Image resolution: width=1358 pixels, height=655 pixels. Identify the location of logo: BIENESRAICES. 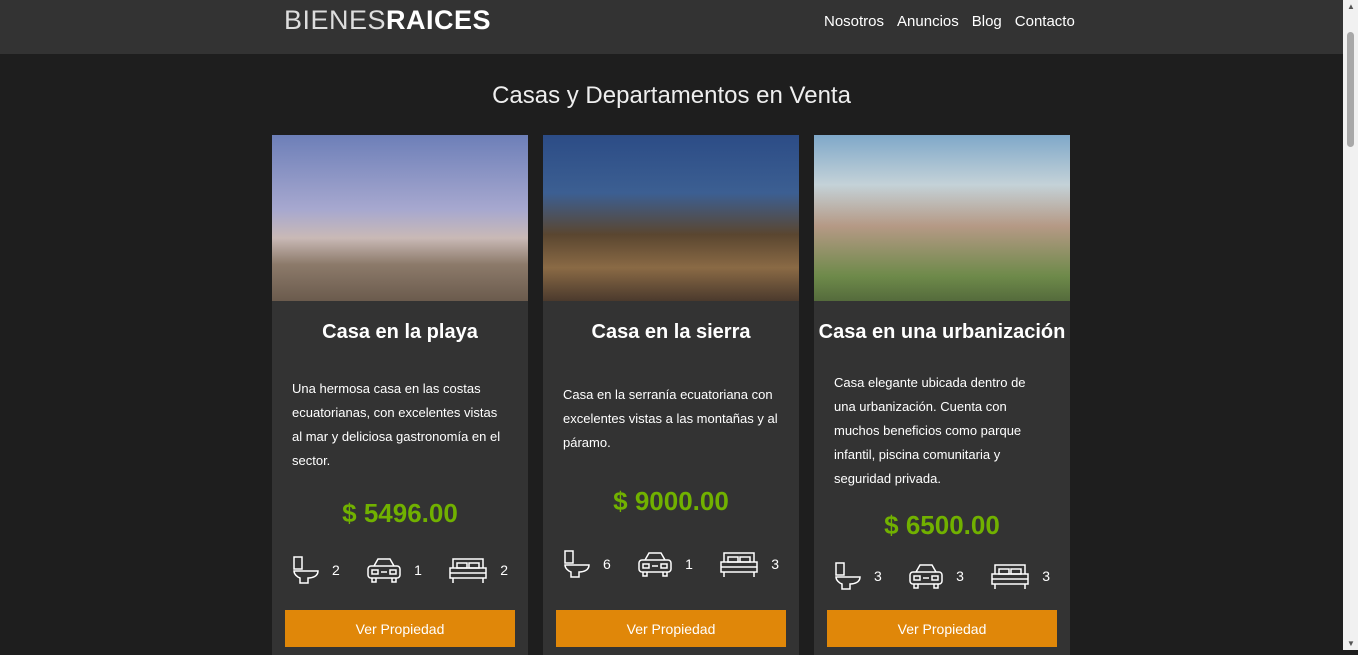
(387, 20).